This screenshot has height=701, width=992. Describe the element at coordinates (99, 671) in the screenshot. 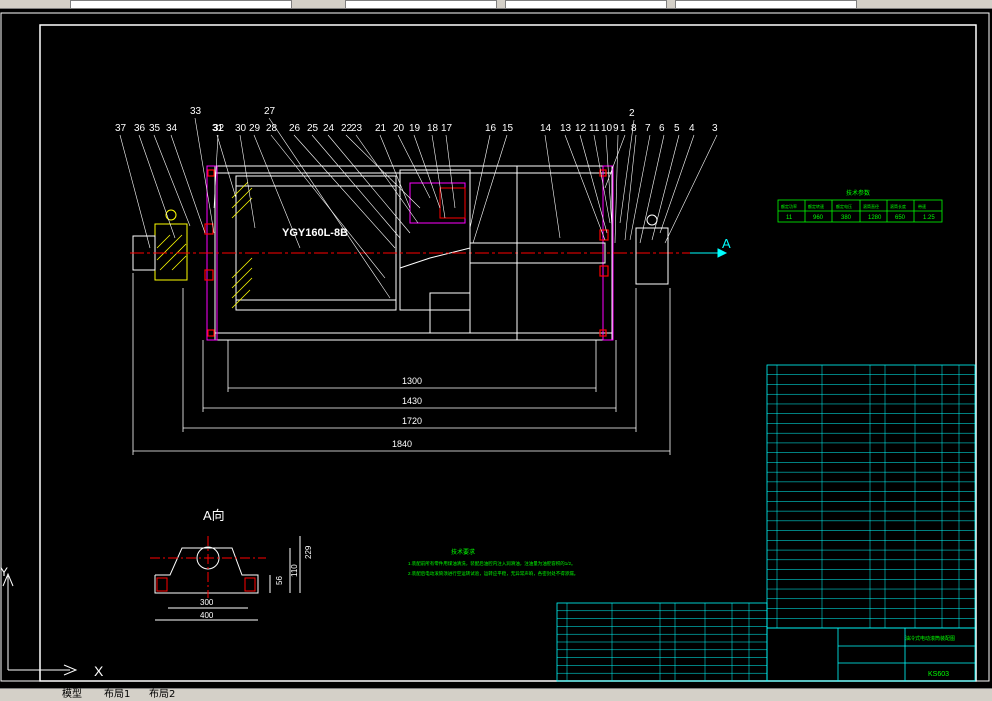

I see `ucs-x-label: X` at that location.